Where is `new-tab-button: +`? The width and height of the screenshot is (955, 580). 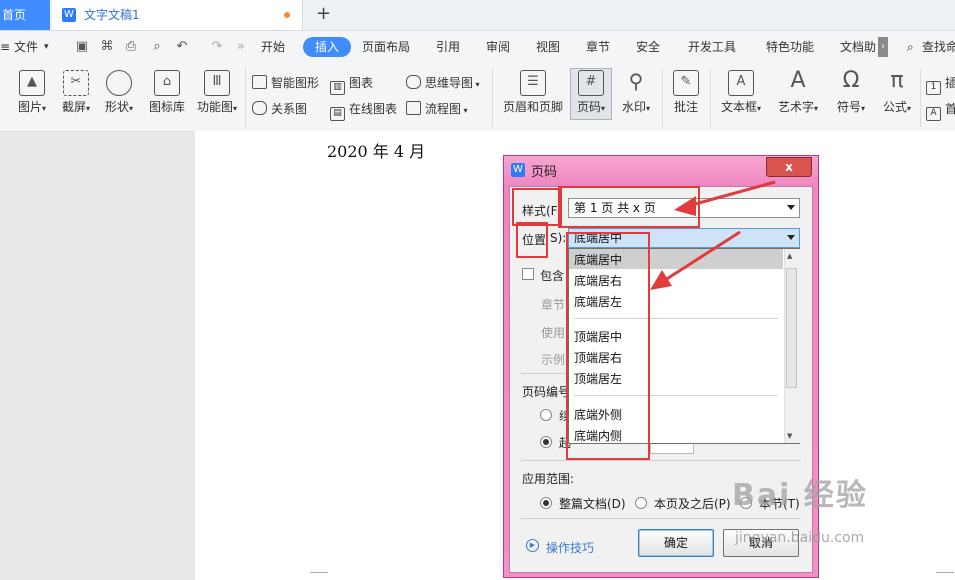 new-tab-button: + is located at coordinates (323, 13).